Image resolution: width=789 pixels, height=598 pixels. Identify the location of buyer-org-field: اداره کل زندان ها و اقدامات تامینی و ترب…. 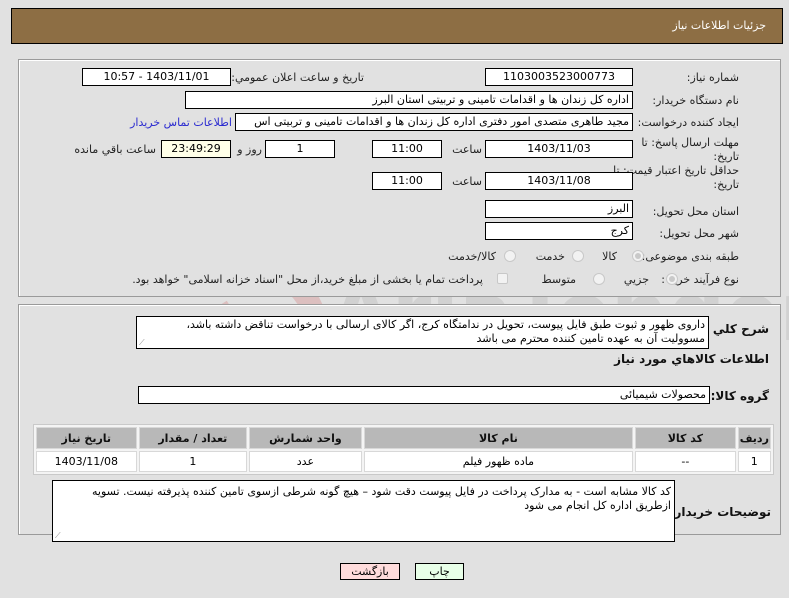
(409, 100).